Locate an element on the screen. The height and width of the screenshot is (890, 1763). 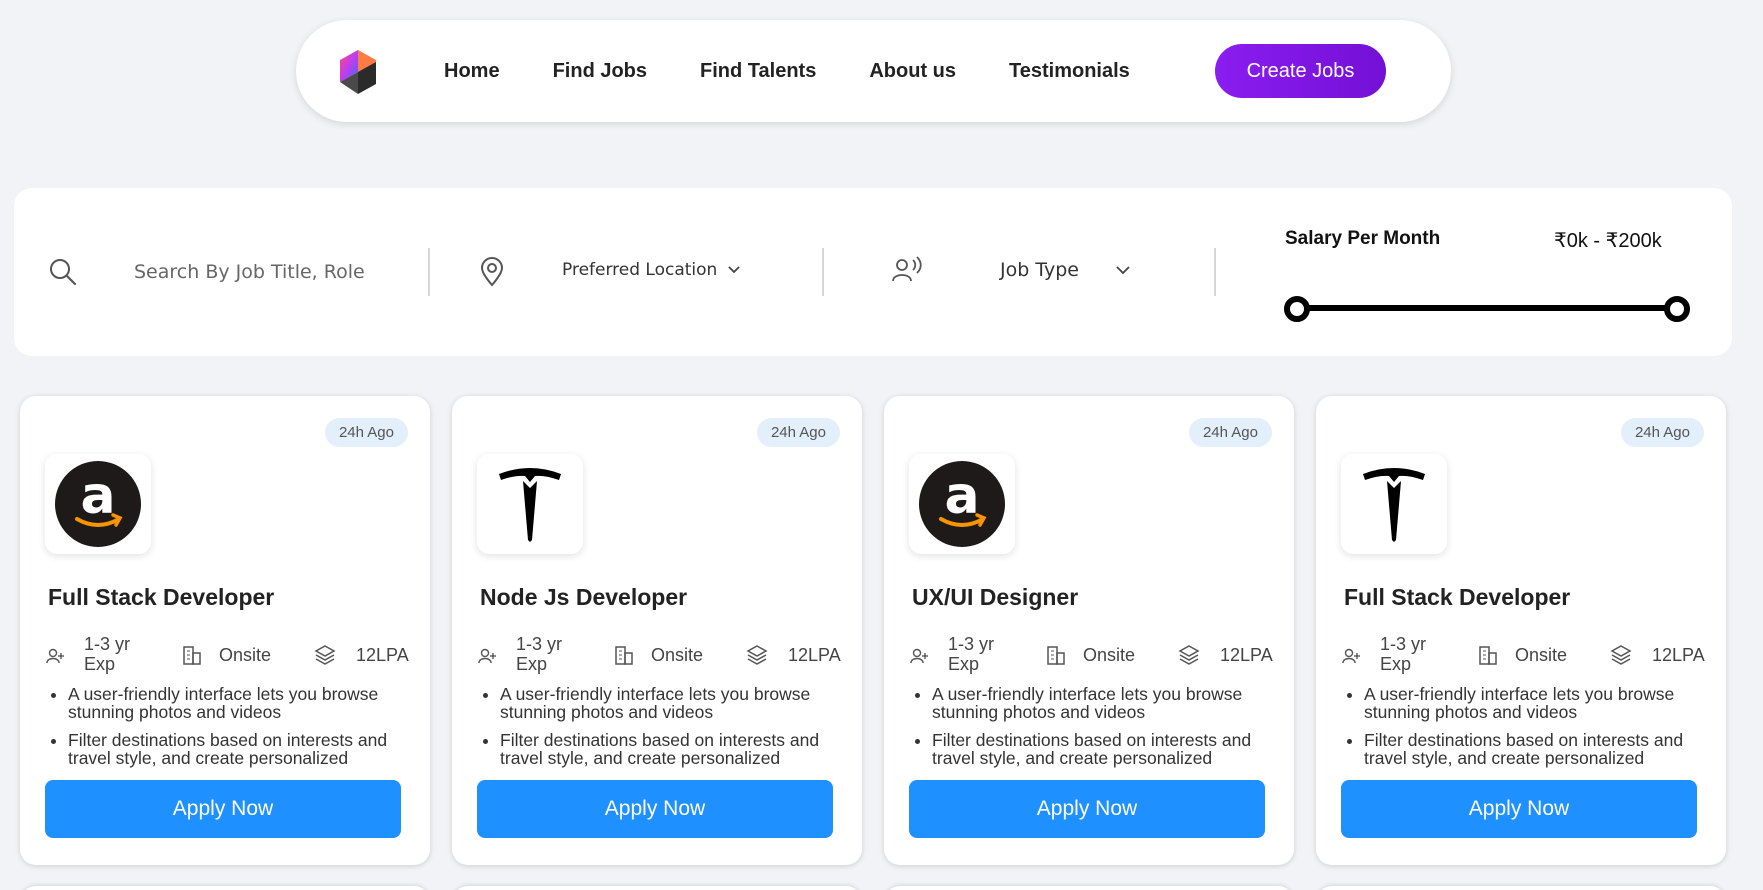
nav-testimonials: Testimonials is located at coordinates (1069, 71).